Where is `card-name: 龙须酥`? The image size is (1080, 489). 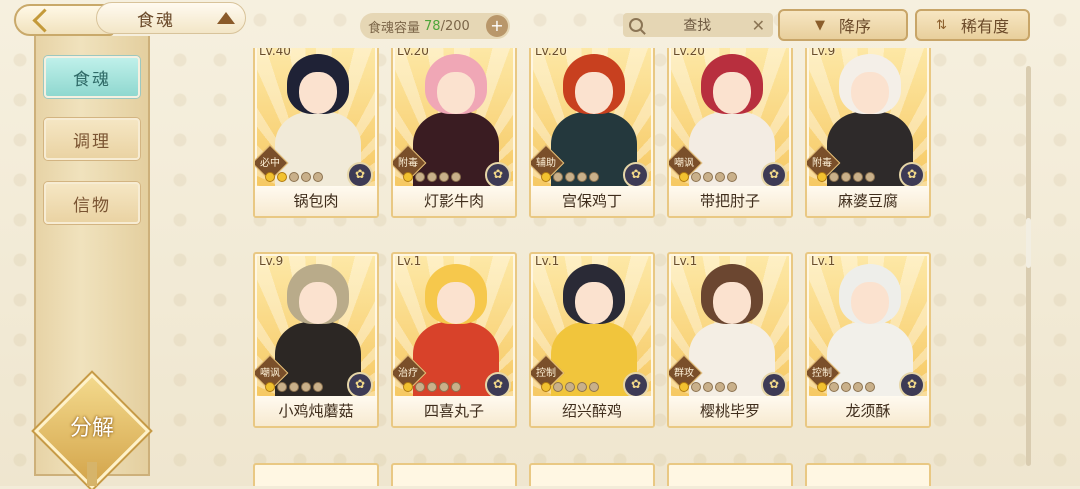 card-name: 龙须酥 is located at coordinates (868, 411).